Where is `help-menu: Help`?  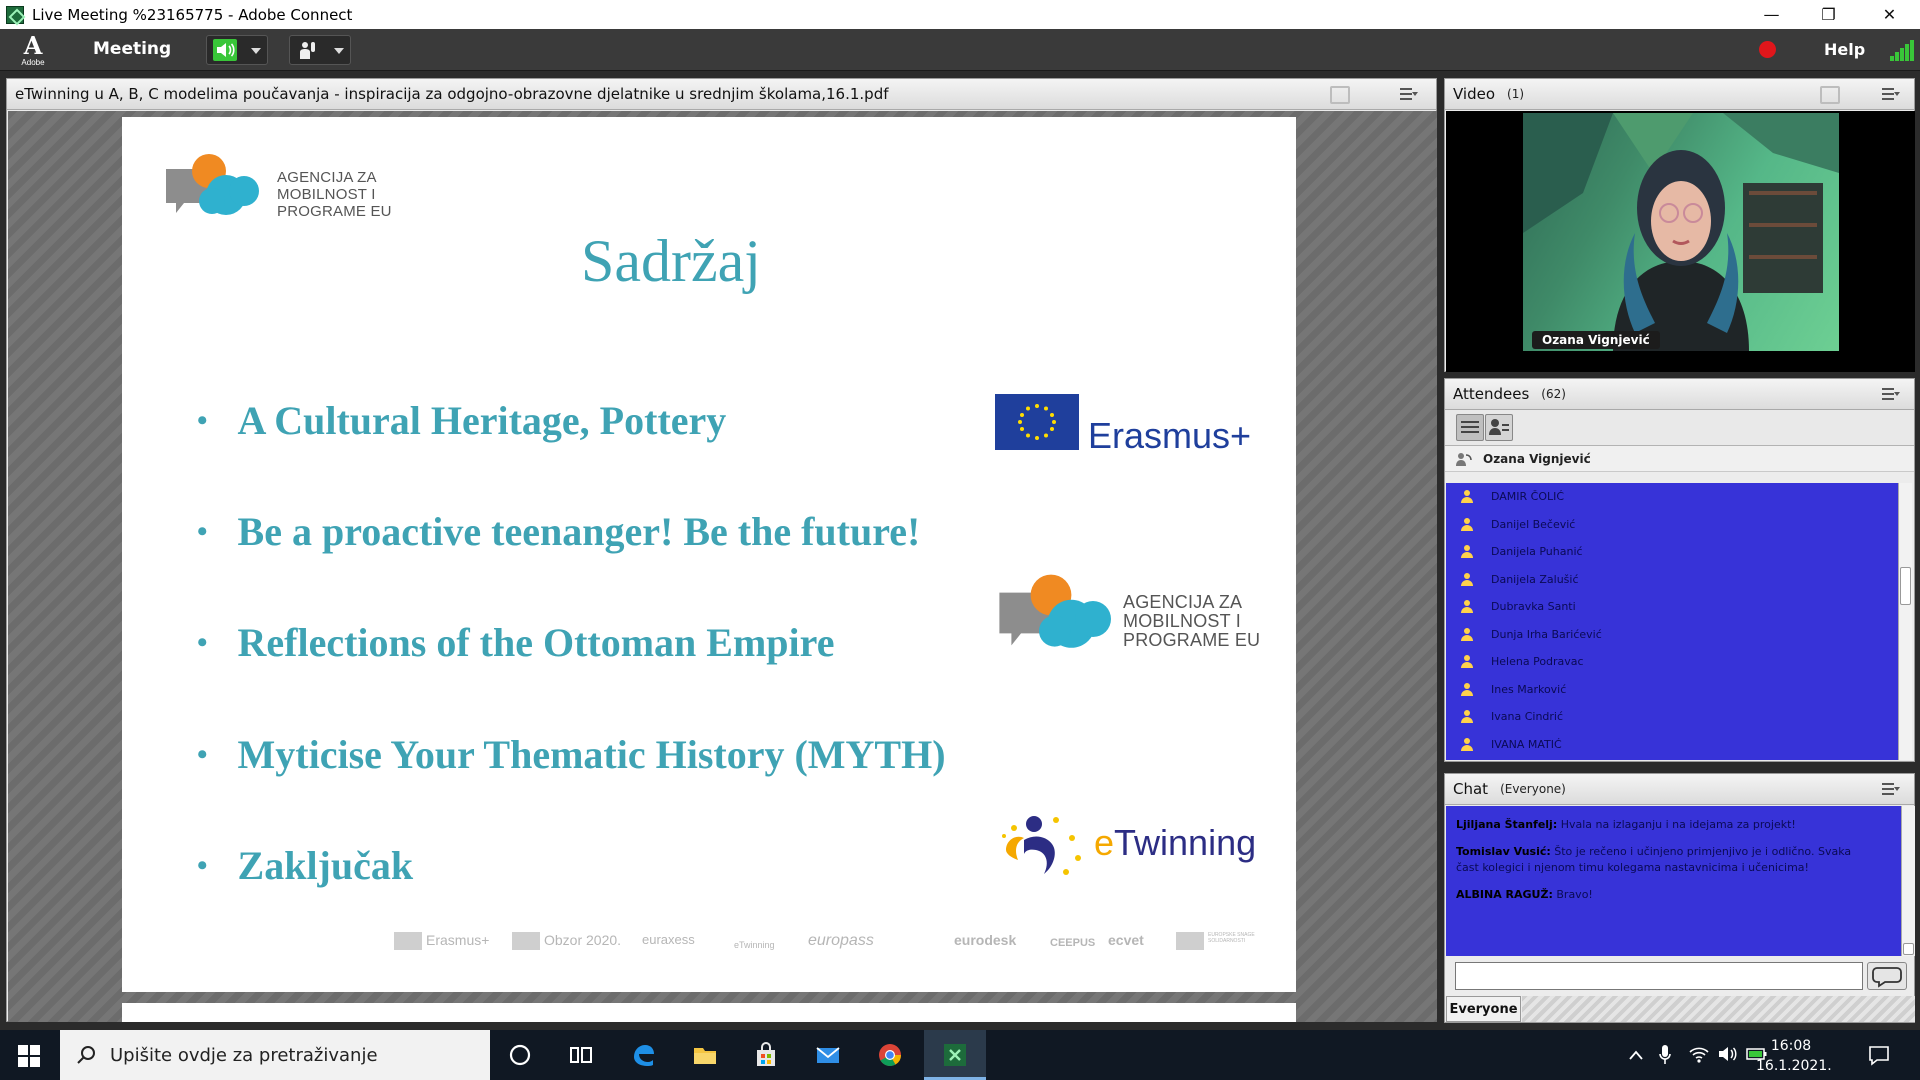
help-menu: Help is located at coordinates (1844, 49).